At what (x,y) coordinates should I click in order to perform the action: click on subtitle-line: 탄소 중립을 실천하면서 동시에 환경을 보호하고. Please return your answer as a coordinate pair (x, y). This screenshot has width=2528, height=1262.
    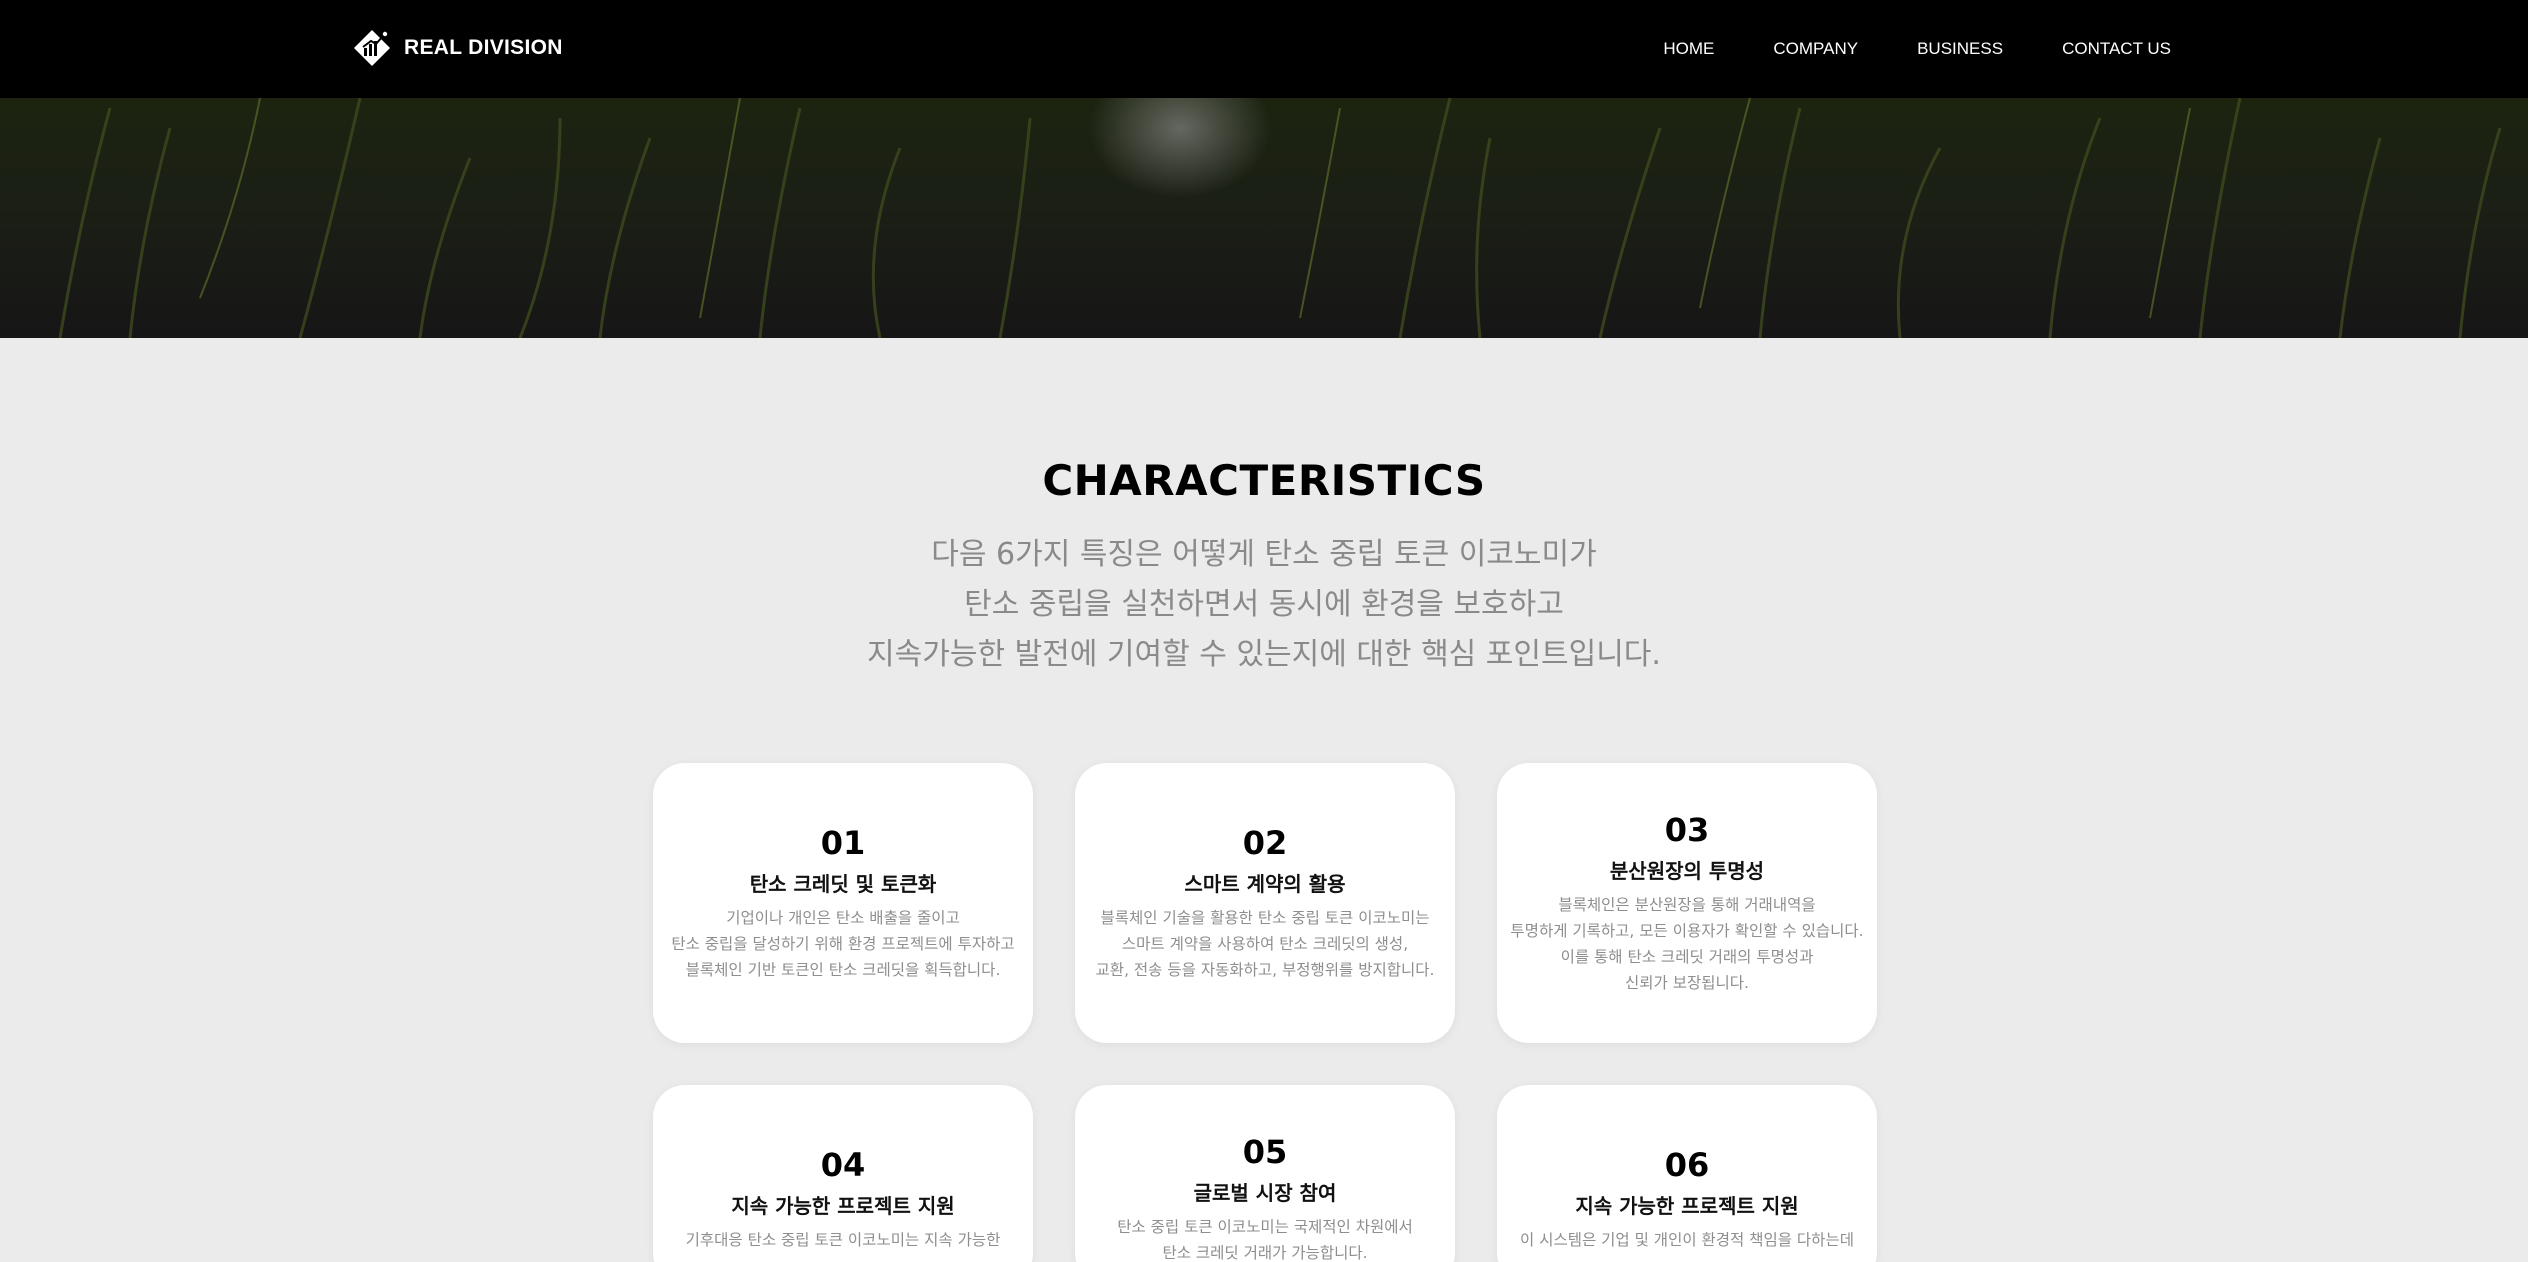
    Looking at the image, I should click on (1264, 604).